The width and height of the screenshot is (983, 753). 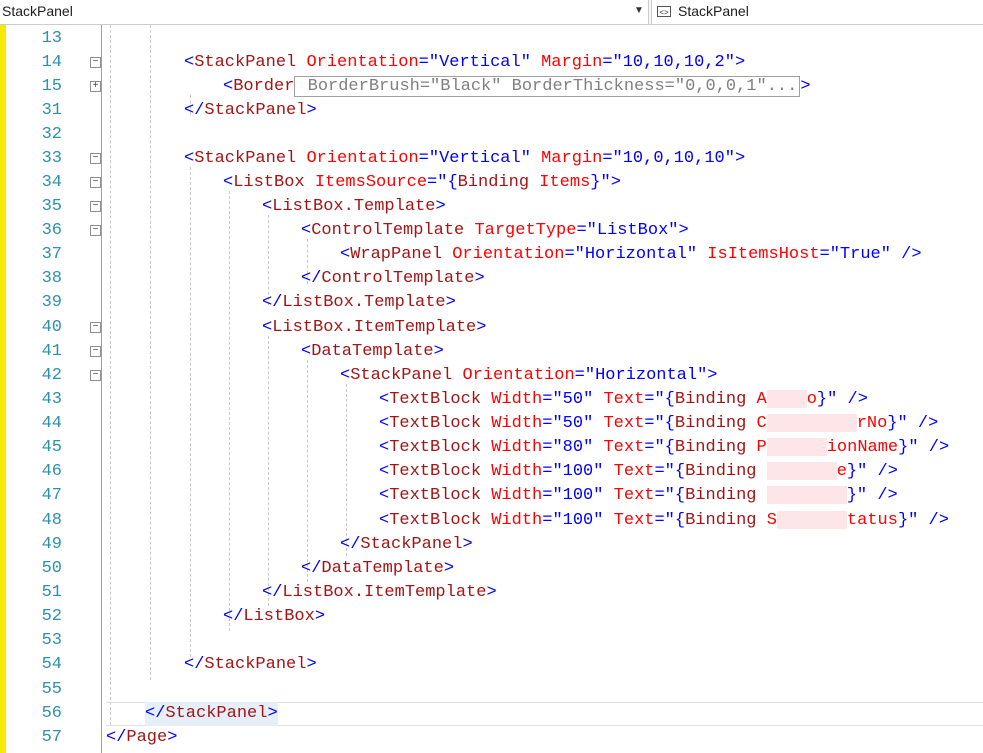 I want to click on code-line: 51 </ListBox.ItemTemplate>, so click(x=494, y=593).